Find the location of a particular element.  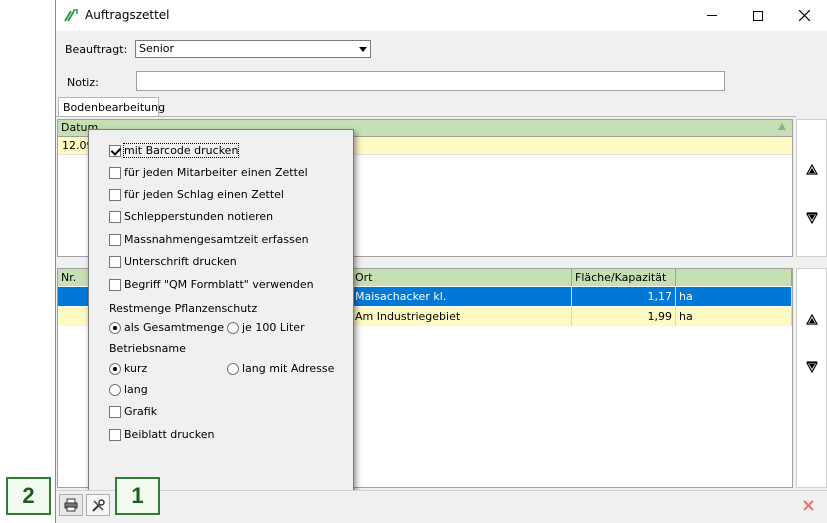

signature-checkbox is located at coordinates (115, 262).